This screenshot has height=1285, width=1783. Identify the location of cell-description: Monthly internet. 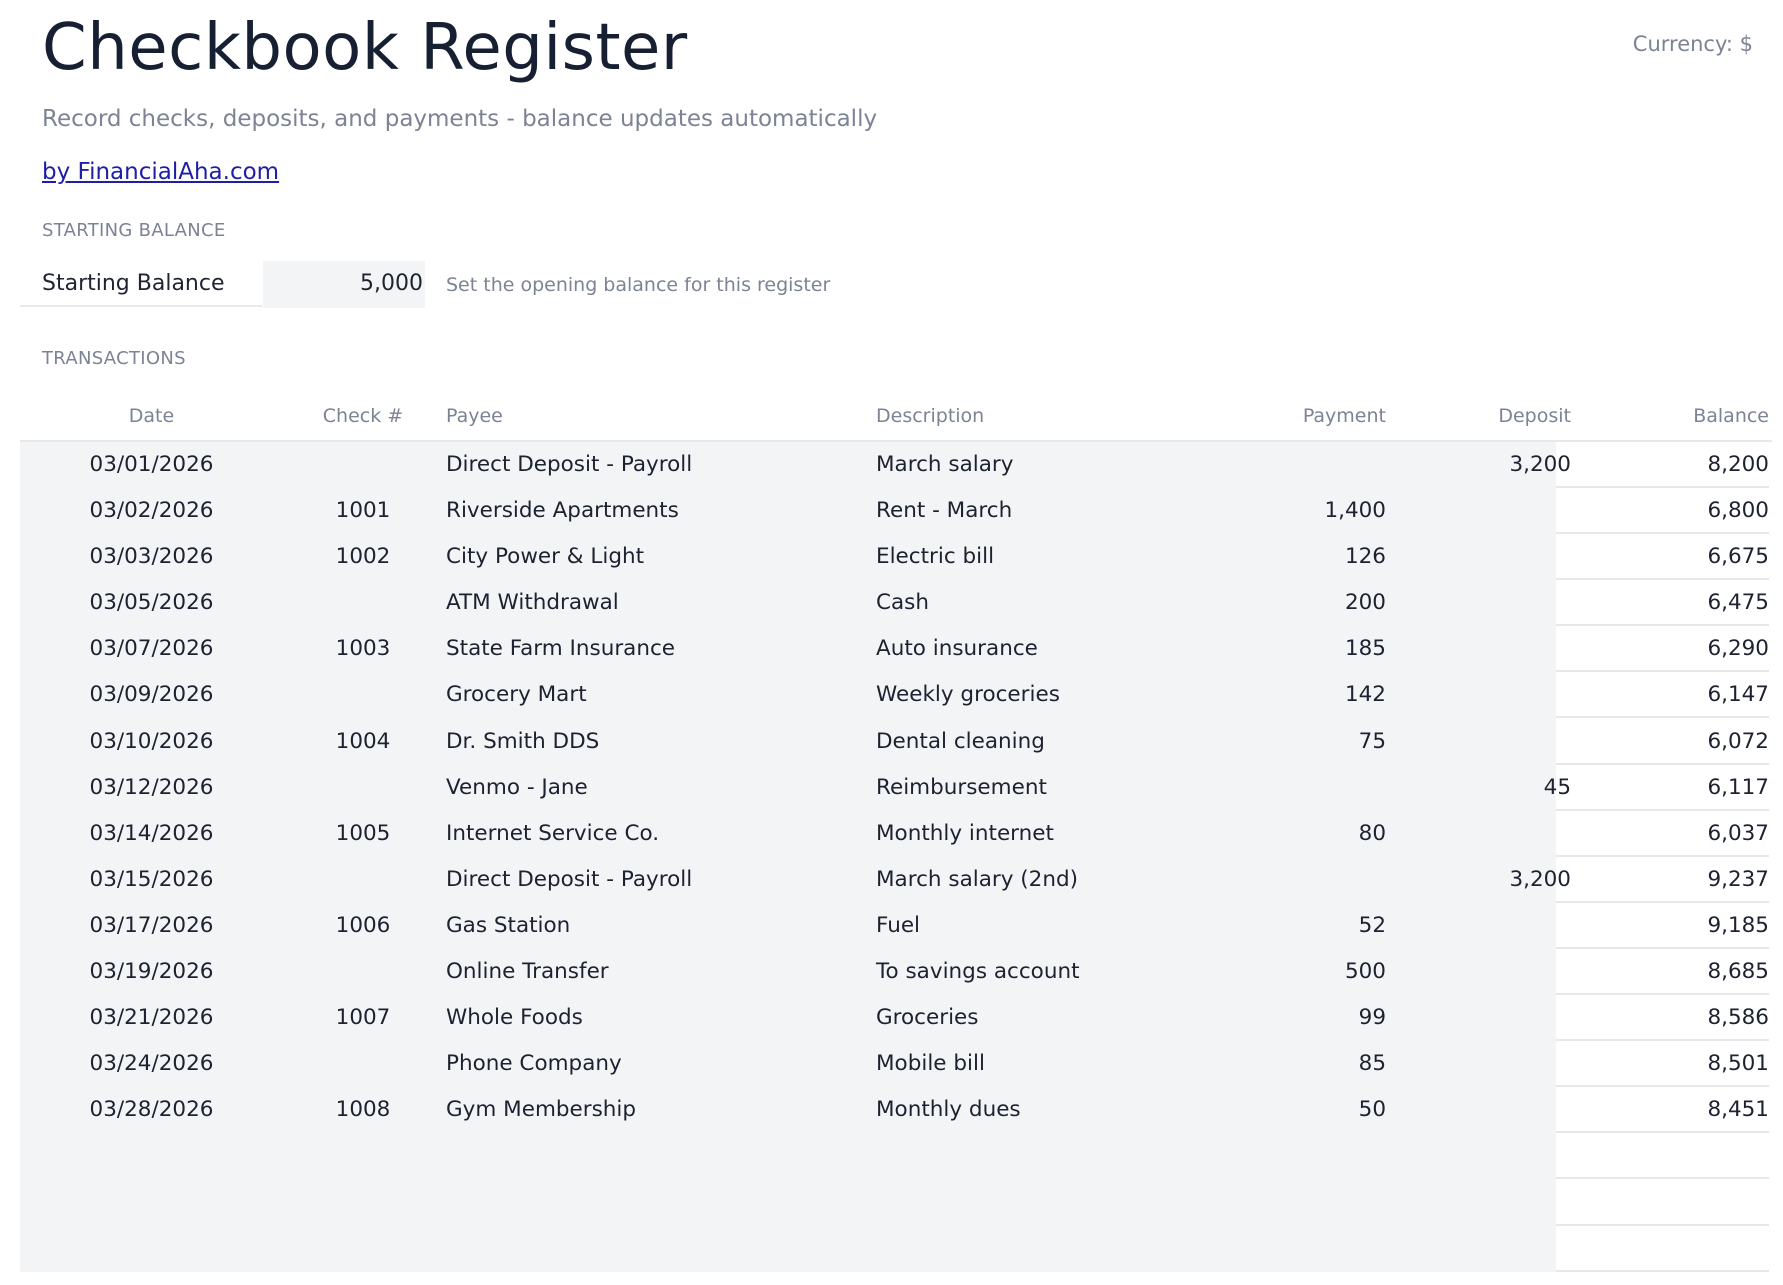
(1026, 834).